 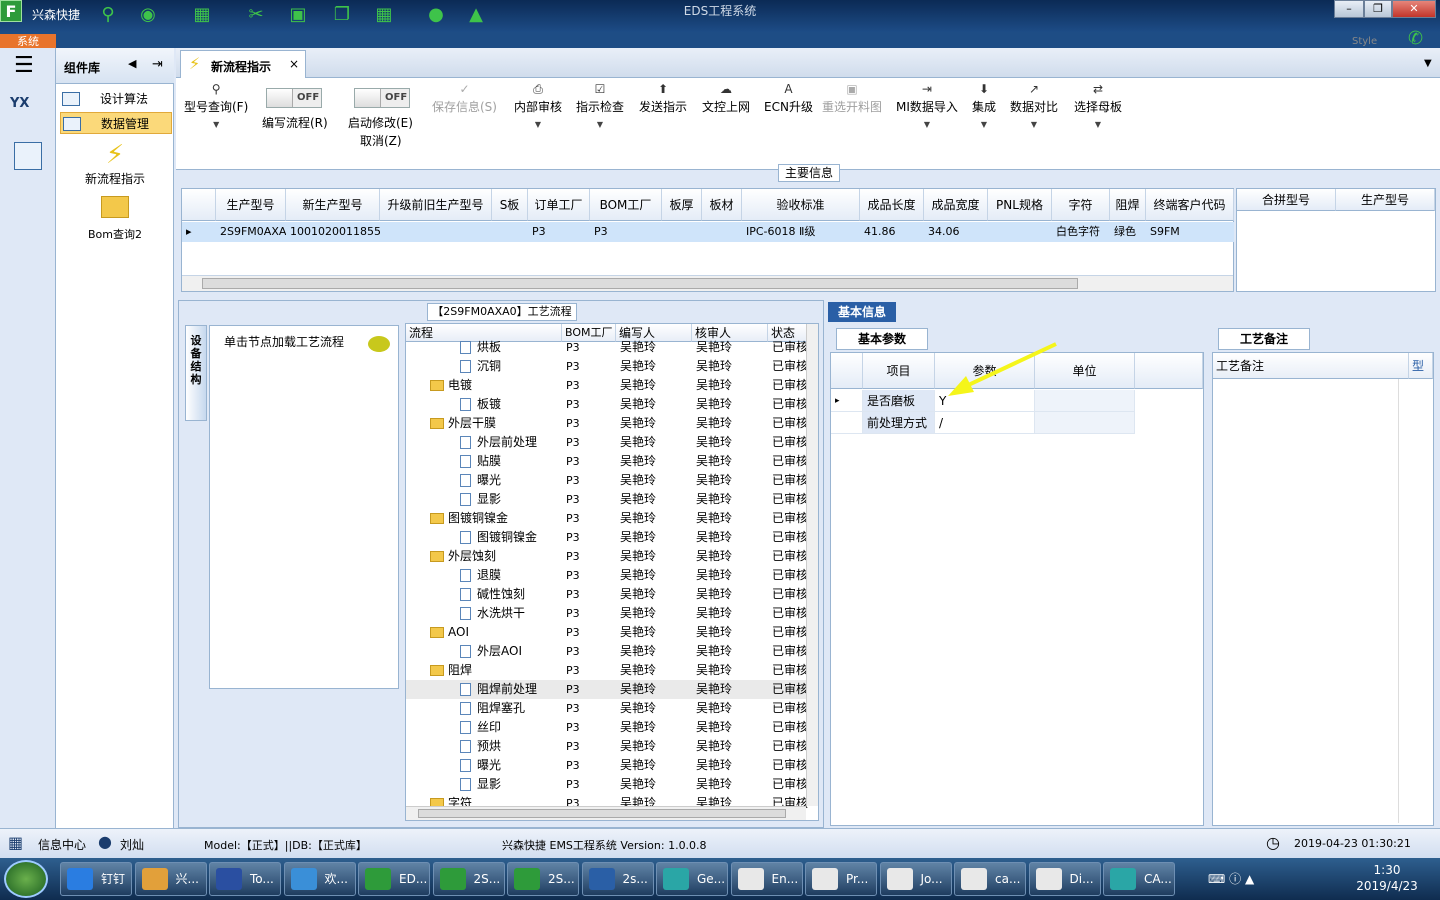 What do you see at coordinates (607, 632) in the screenshot?
I see `tree-row: AOI P3 吴艳玲 吴艳玲 已审核` at bounding box center [607, 632].